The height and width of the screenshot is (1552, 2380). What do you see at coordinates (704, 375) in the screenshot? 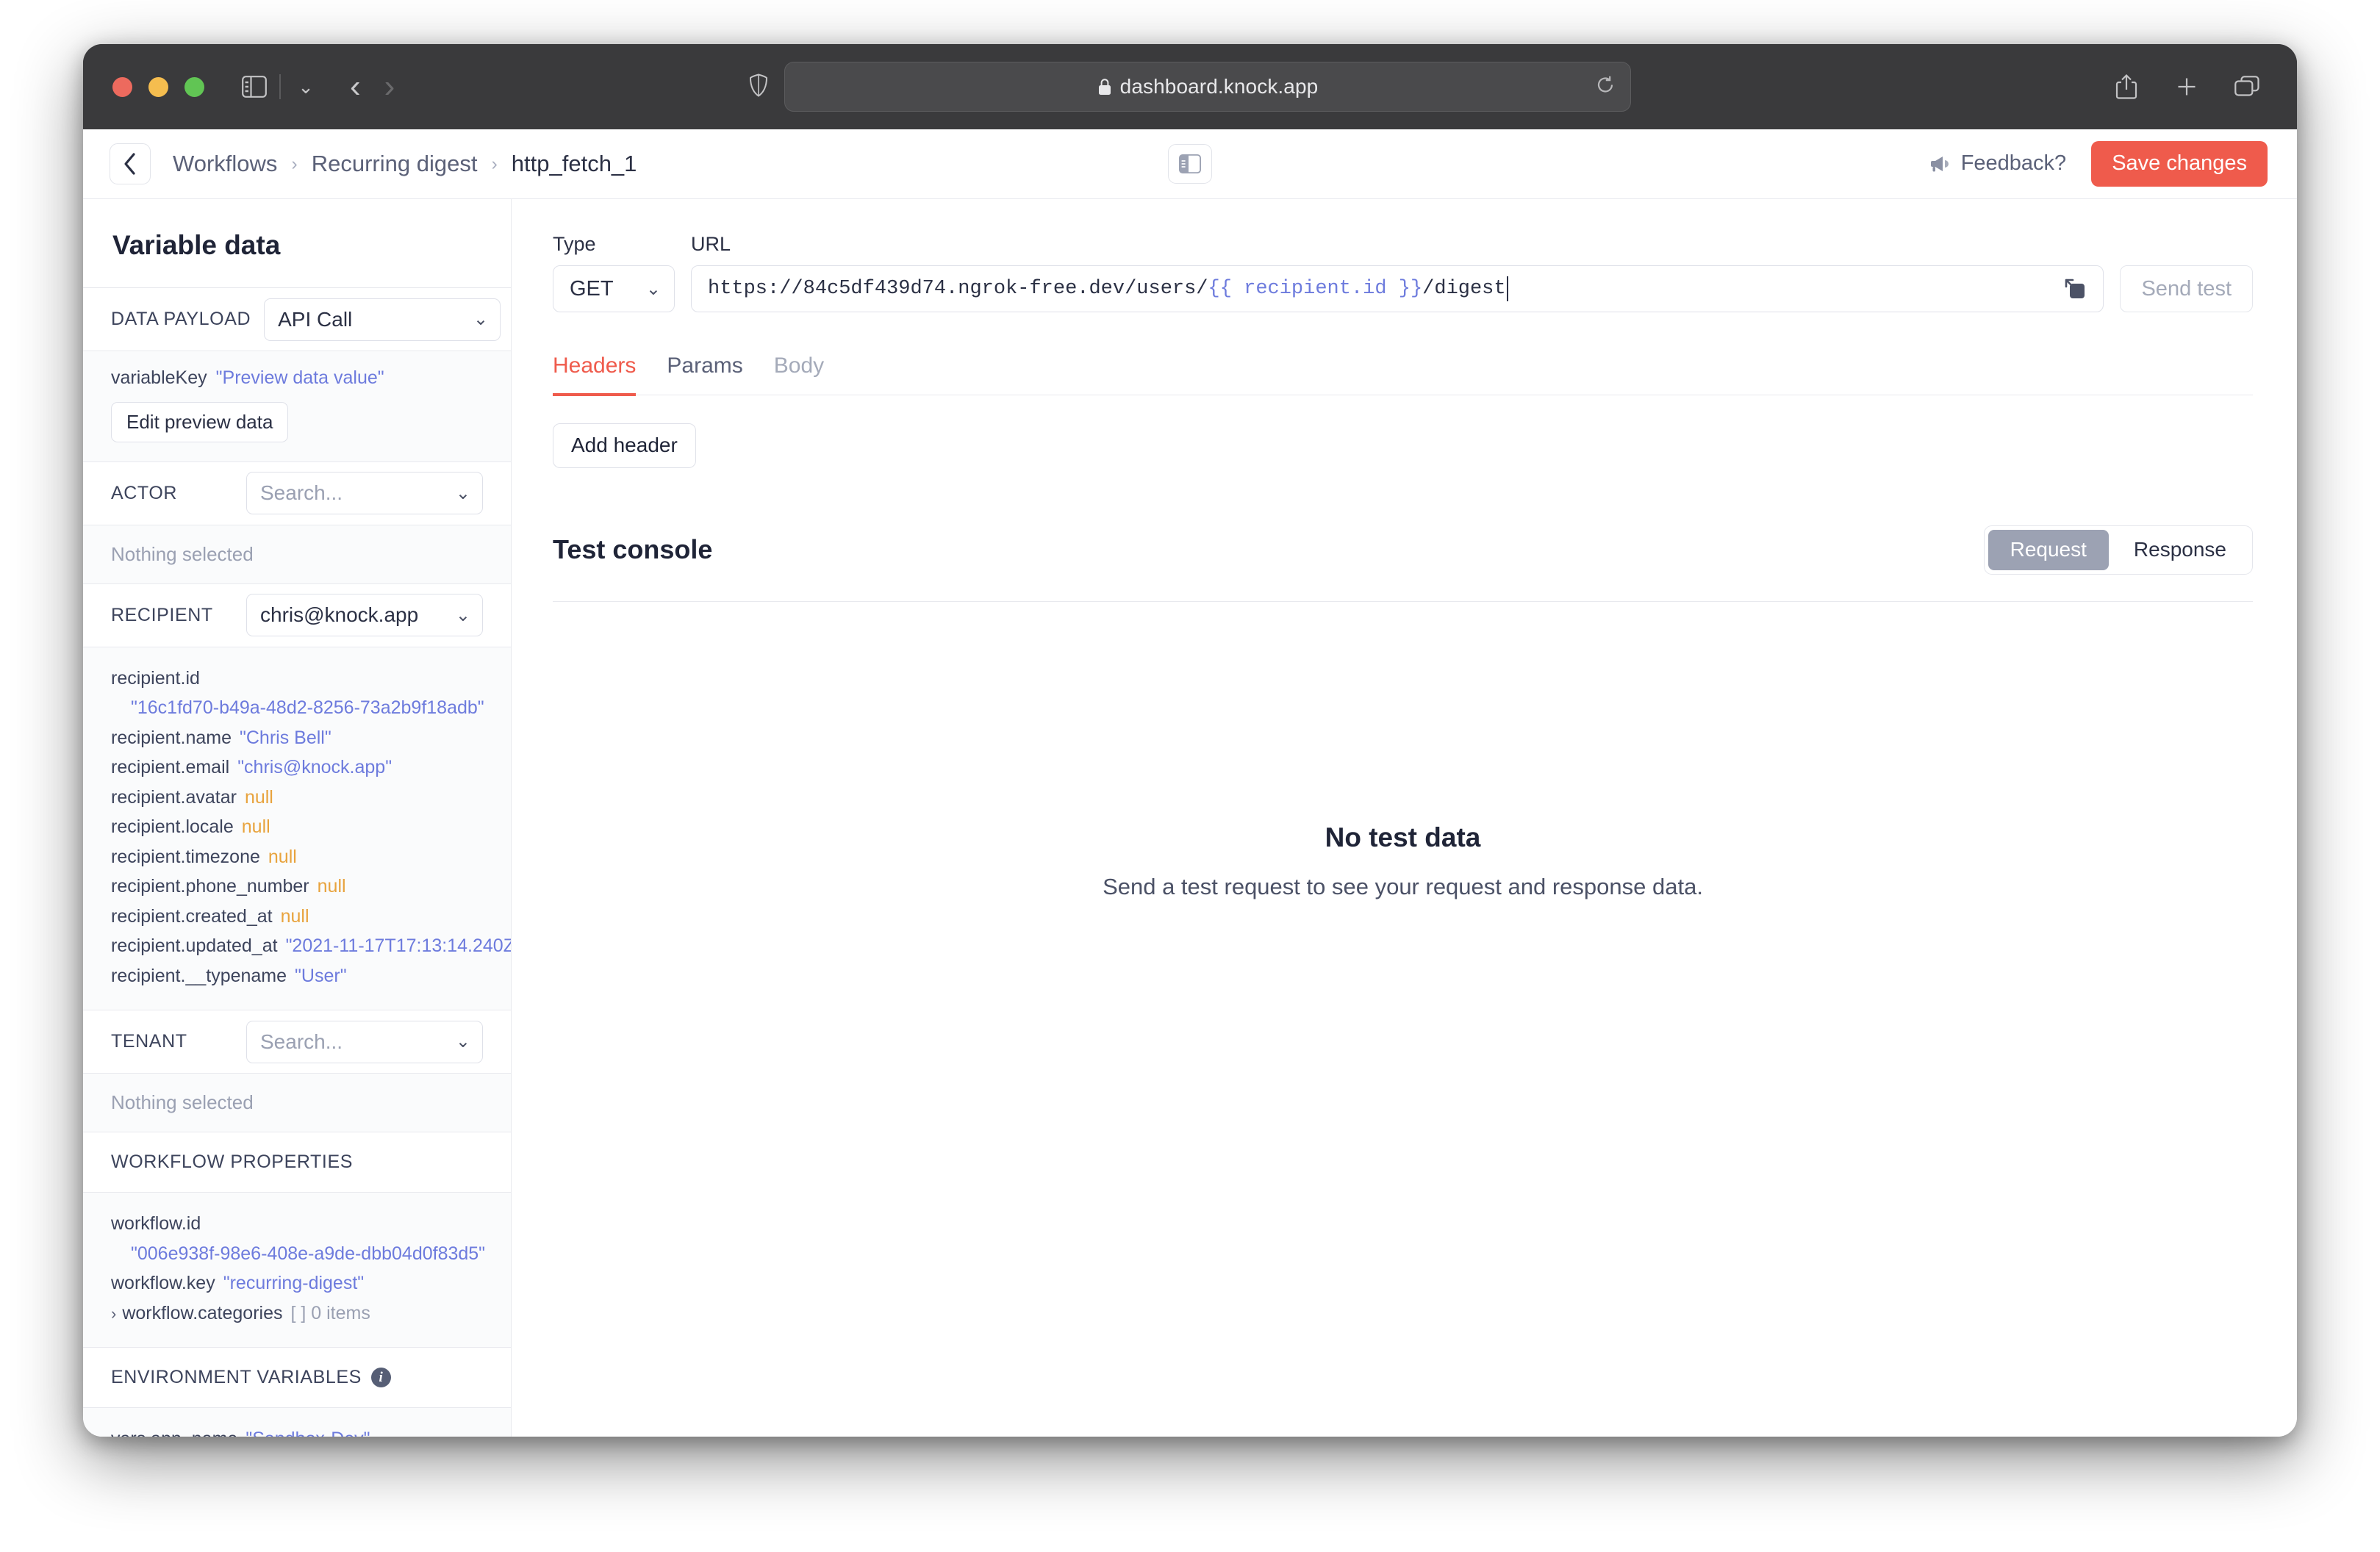
I see `tab-params: Params` at bounding box center [704, 375].